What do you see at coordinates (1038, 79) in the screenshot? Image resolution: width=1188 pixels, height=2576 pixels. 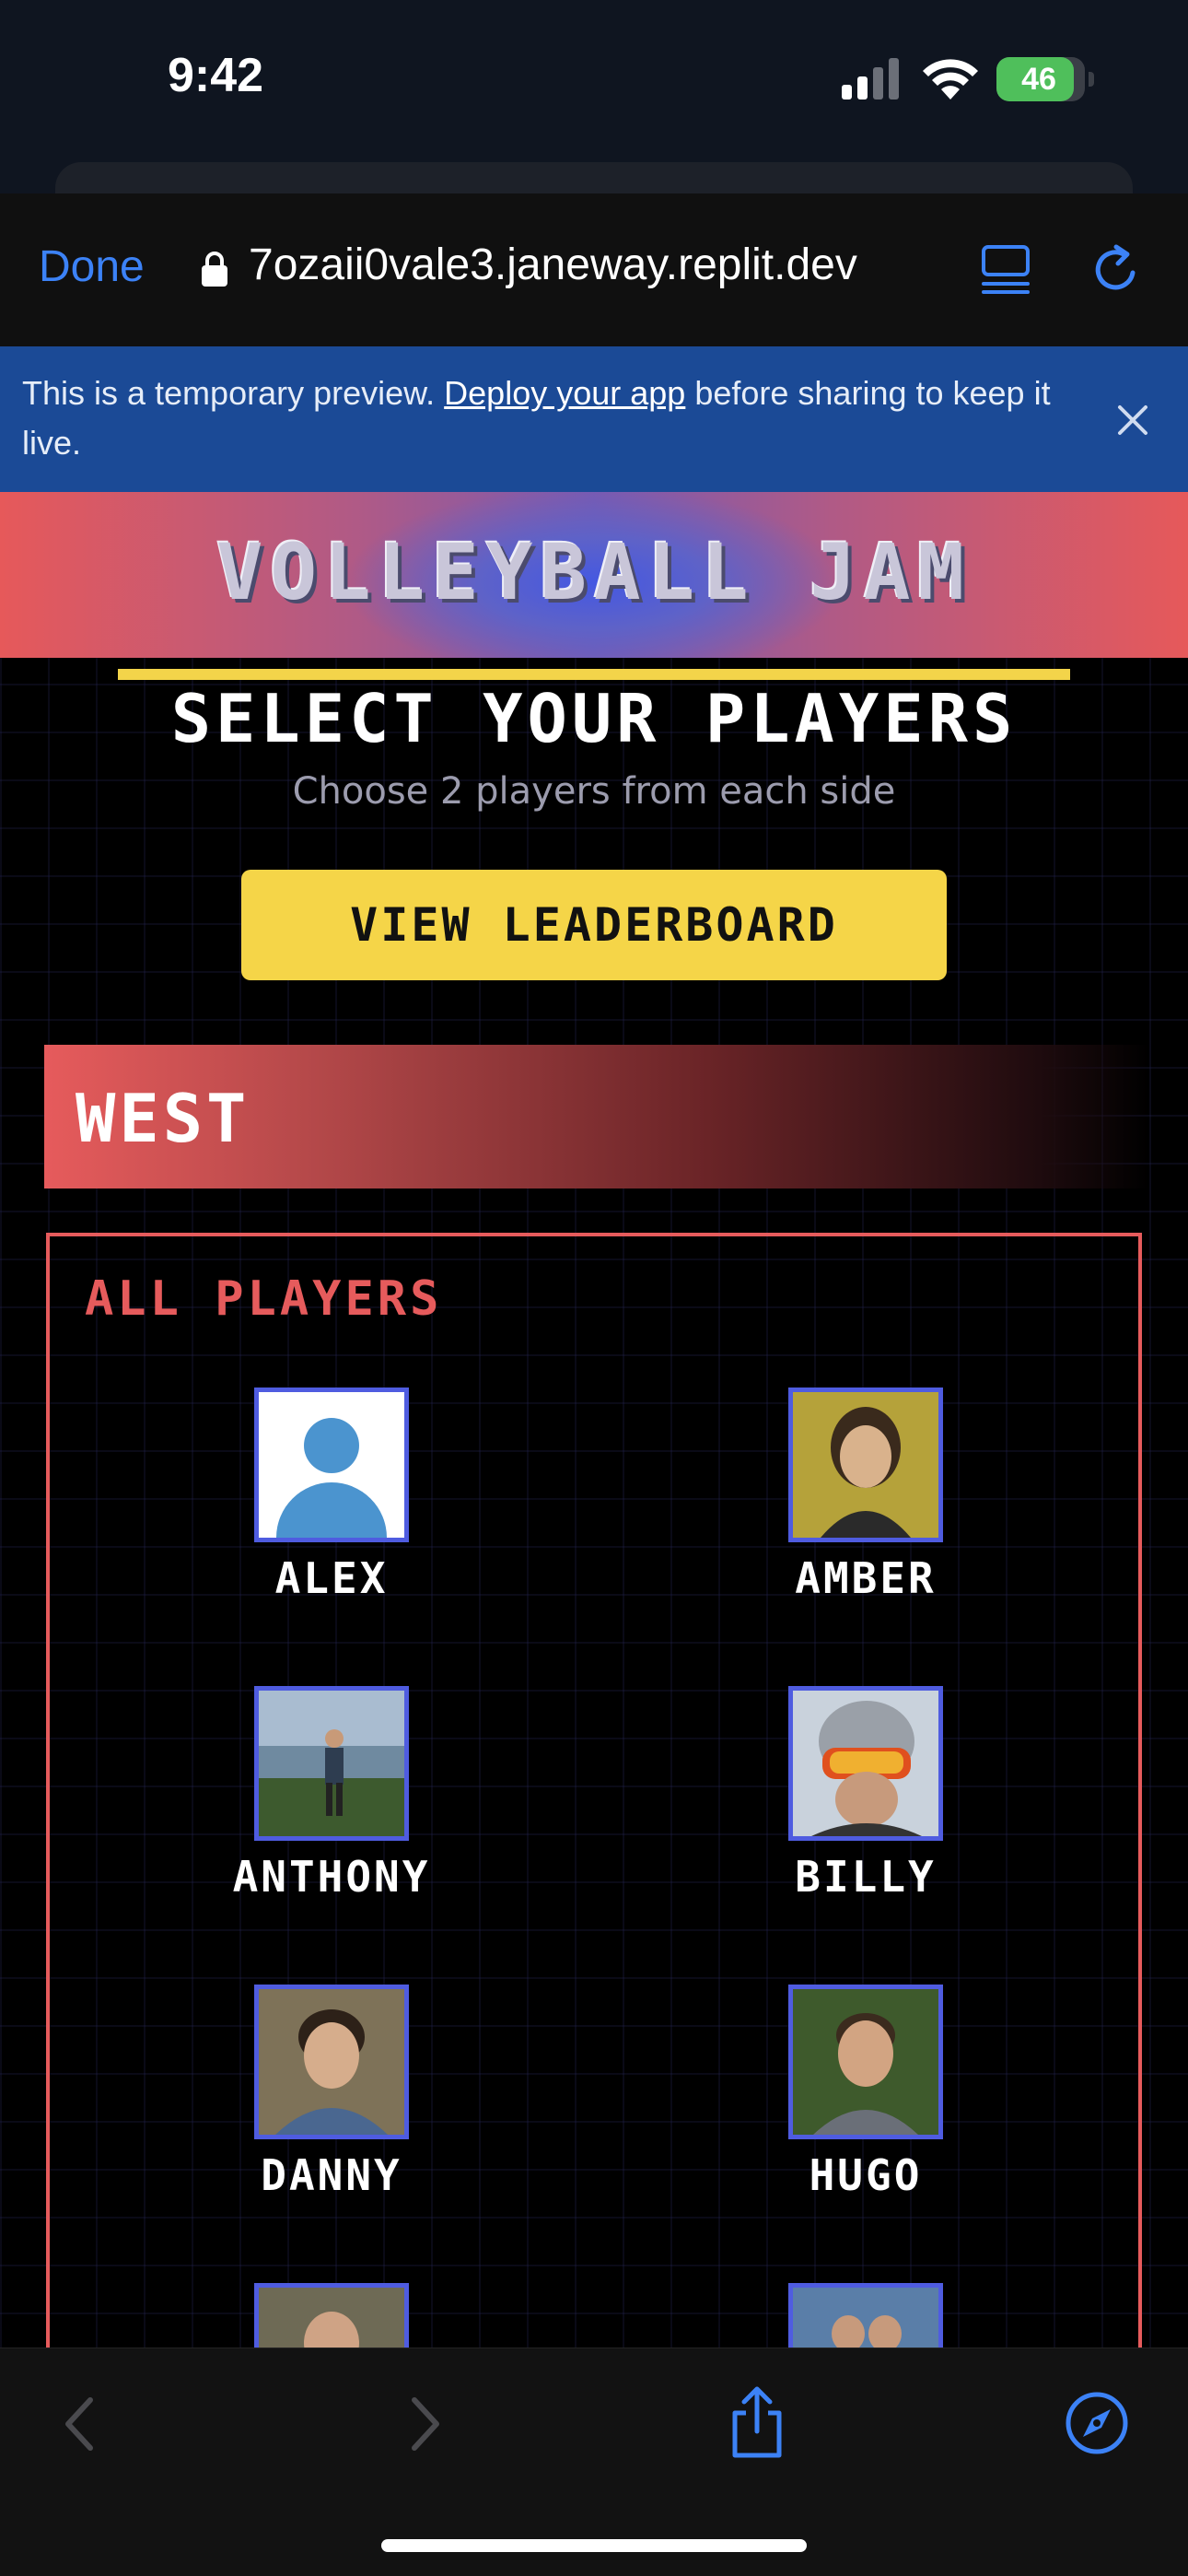 I see `battery-percent: 46` at bounding box center [1038, 79].